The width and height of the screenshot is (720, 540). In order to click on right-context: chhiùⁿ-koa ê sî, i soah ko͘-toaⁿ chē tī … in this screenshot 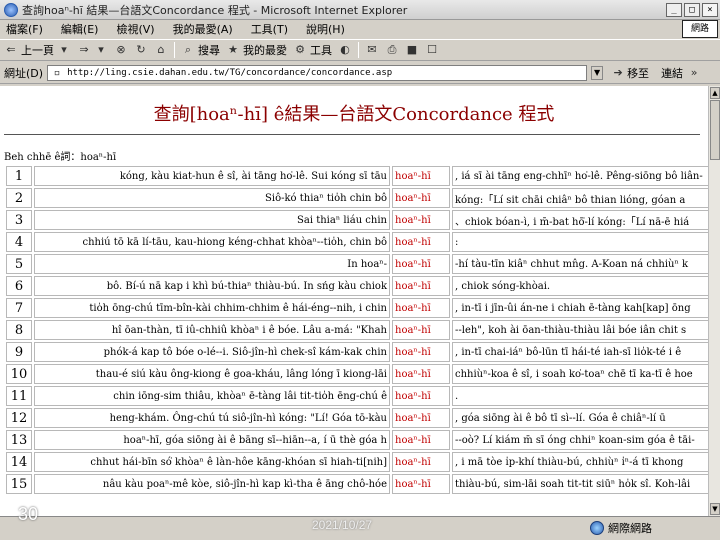, I will do `click(580, 374)`.